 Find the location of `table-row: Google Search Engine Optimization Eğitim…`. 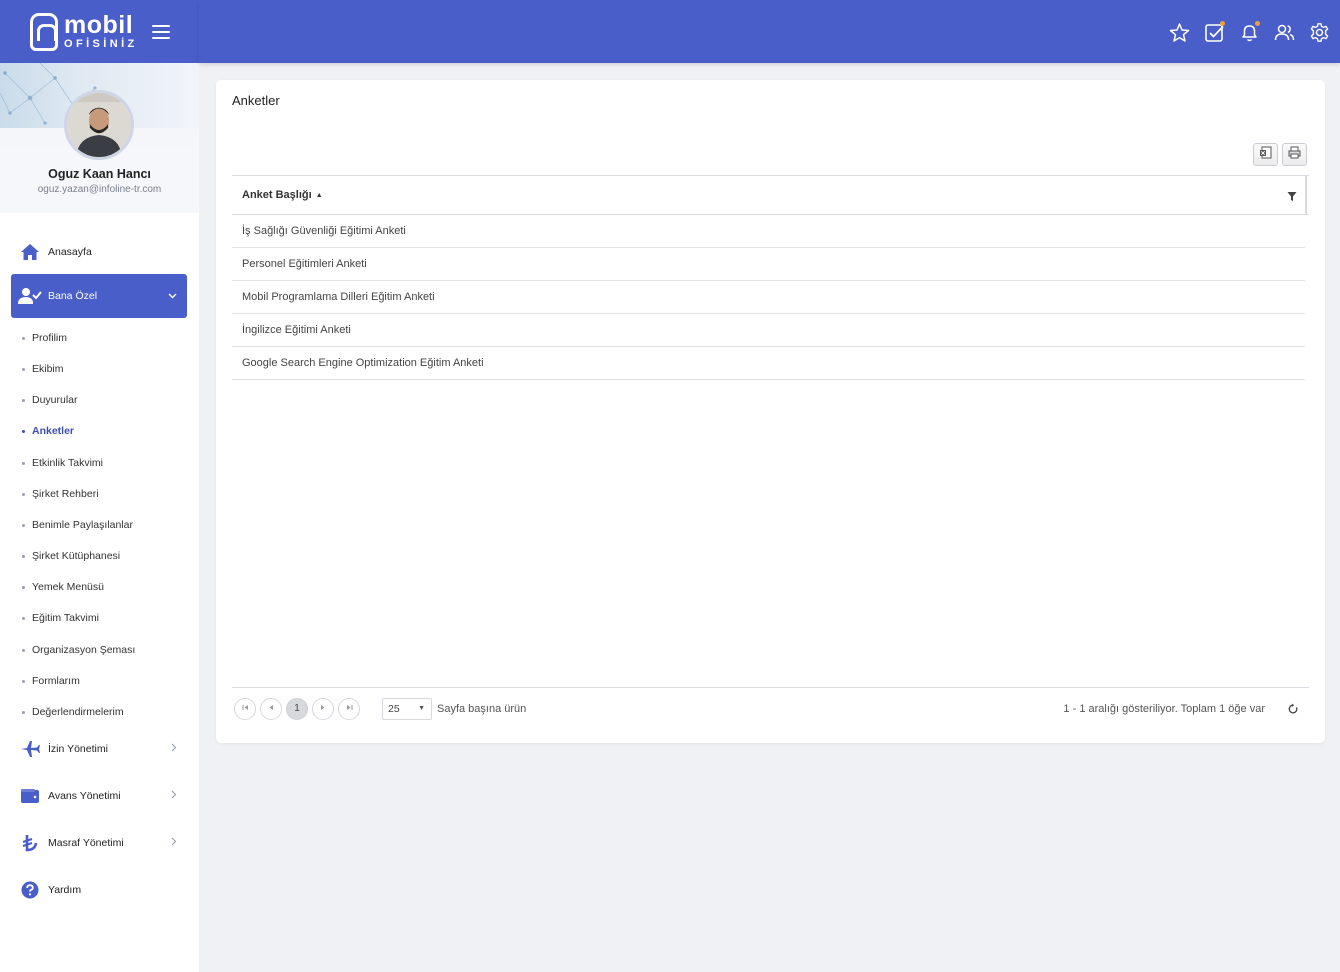

table-row: Google Search Engine Optimization Eğitim… is located at coordinates (768, 363).